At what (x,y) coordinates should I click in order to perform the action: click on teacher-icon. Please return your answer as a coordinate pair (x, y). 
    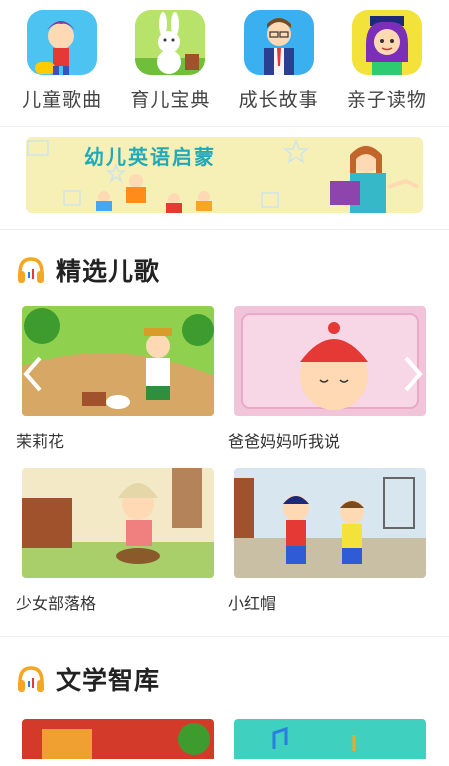
    Looking at the image, I should click on (278, 42).